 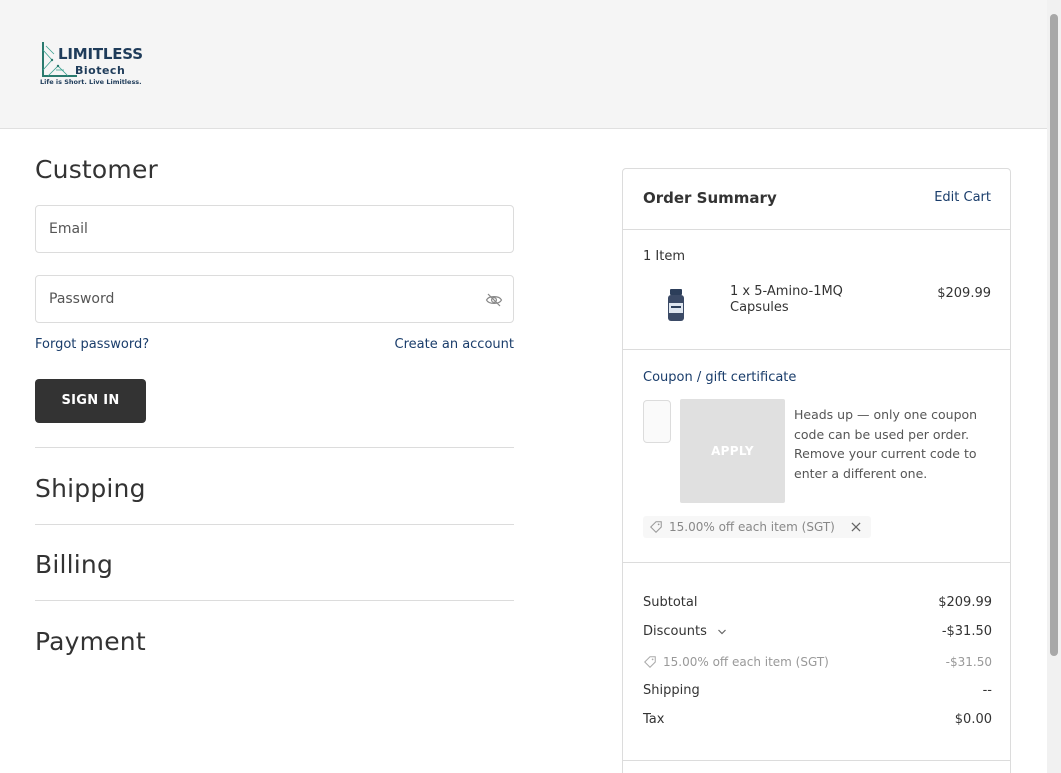 What do you see at coordinates (966, 631) in the screenshot?
I see `discounts-value: -$31.50` at bounding box center [966, 631].